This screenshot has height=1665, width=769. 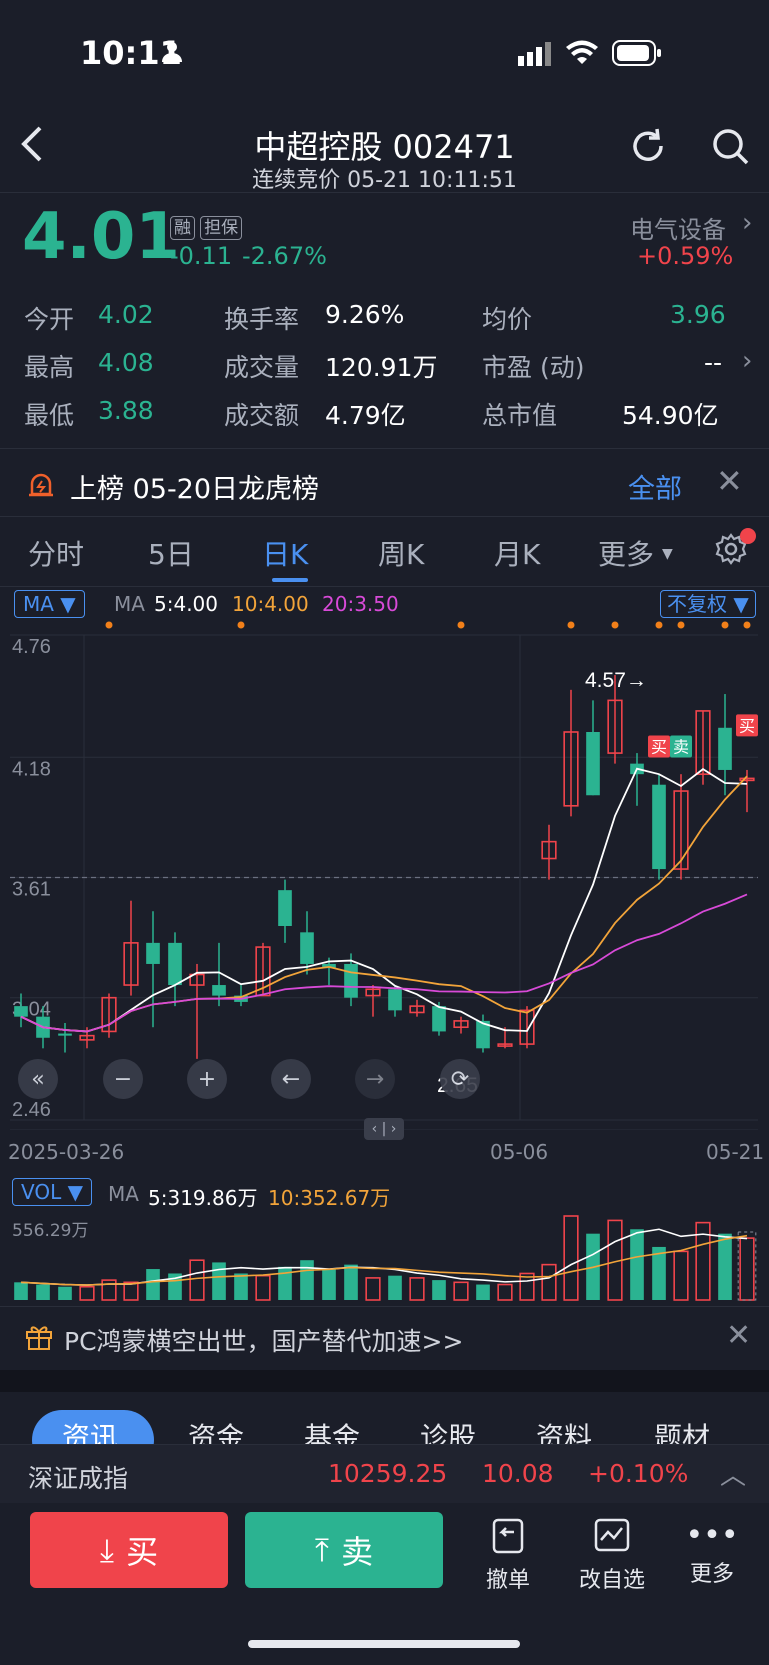 I want to click on wifi-icon, so click(x=582, y=55).